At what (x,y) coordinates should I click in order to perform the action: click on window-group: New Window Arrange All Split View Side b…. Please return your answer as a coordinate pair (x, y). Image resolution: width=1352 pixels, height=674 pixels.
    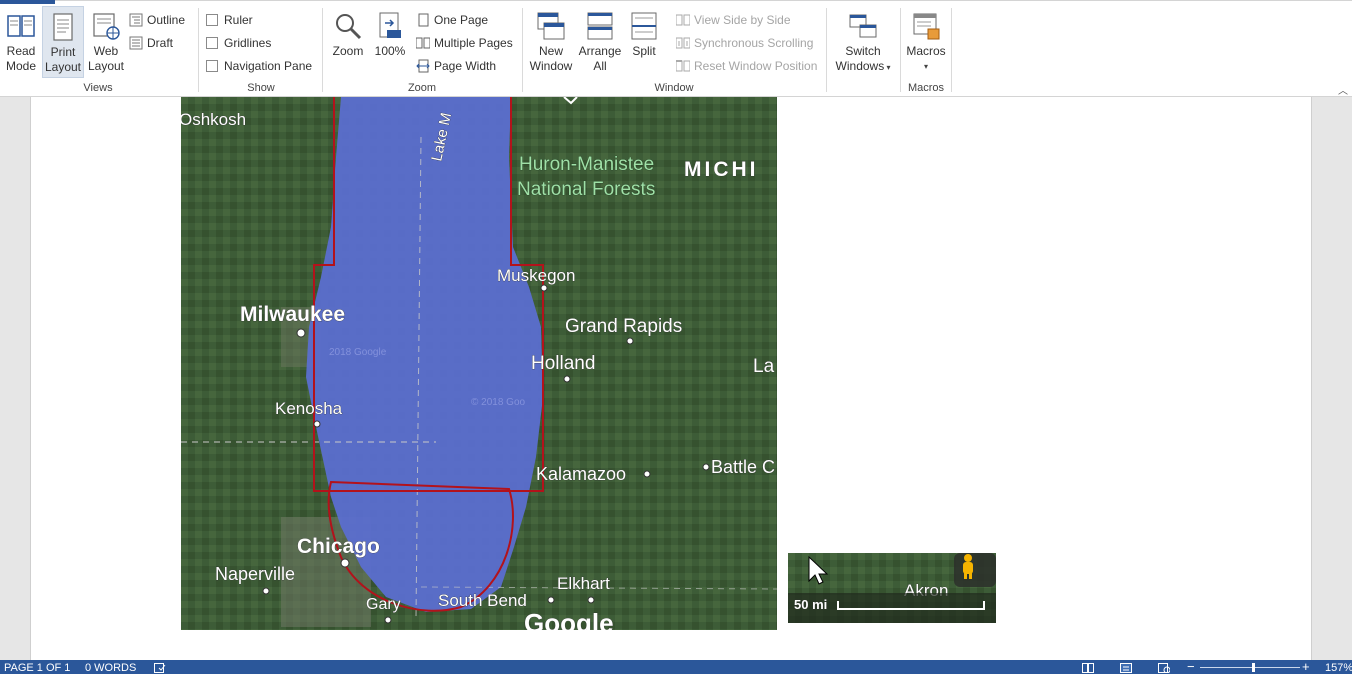
    Looking at the image, I should click on (712, 50).